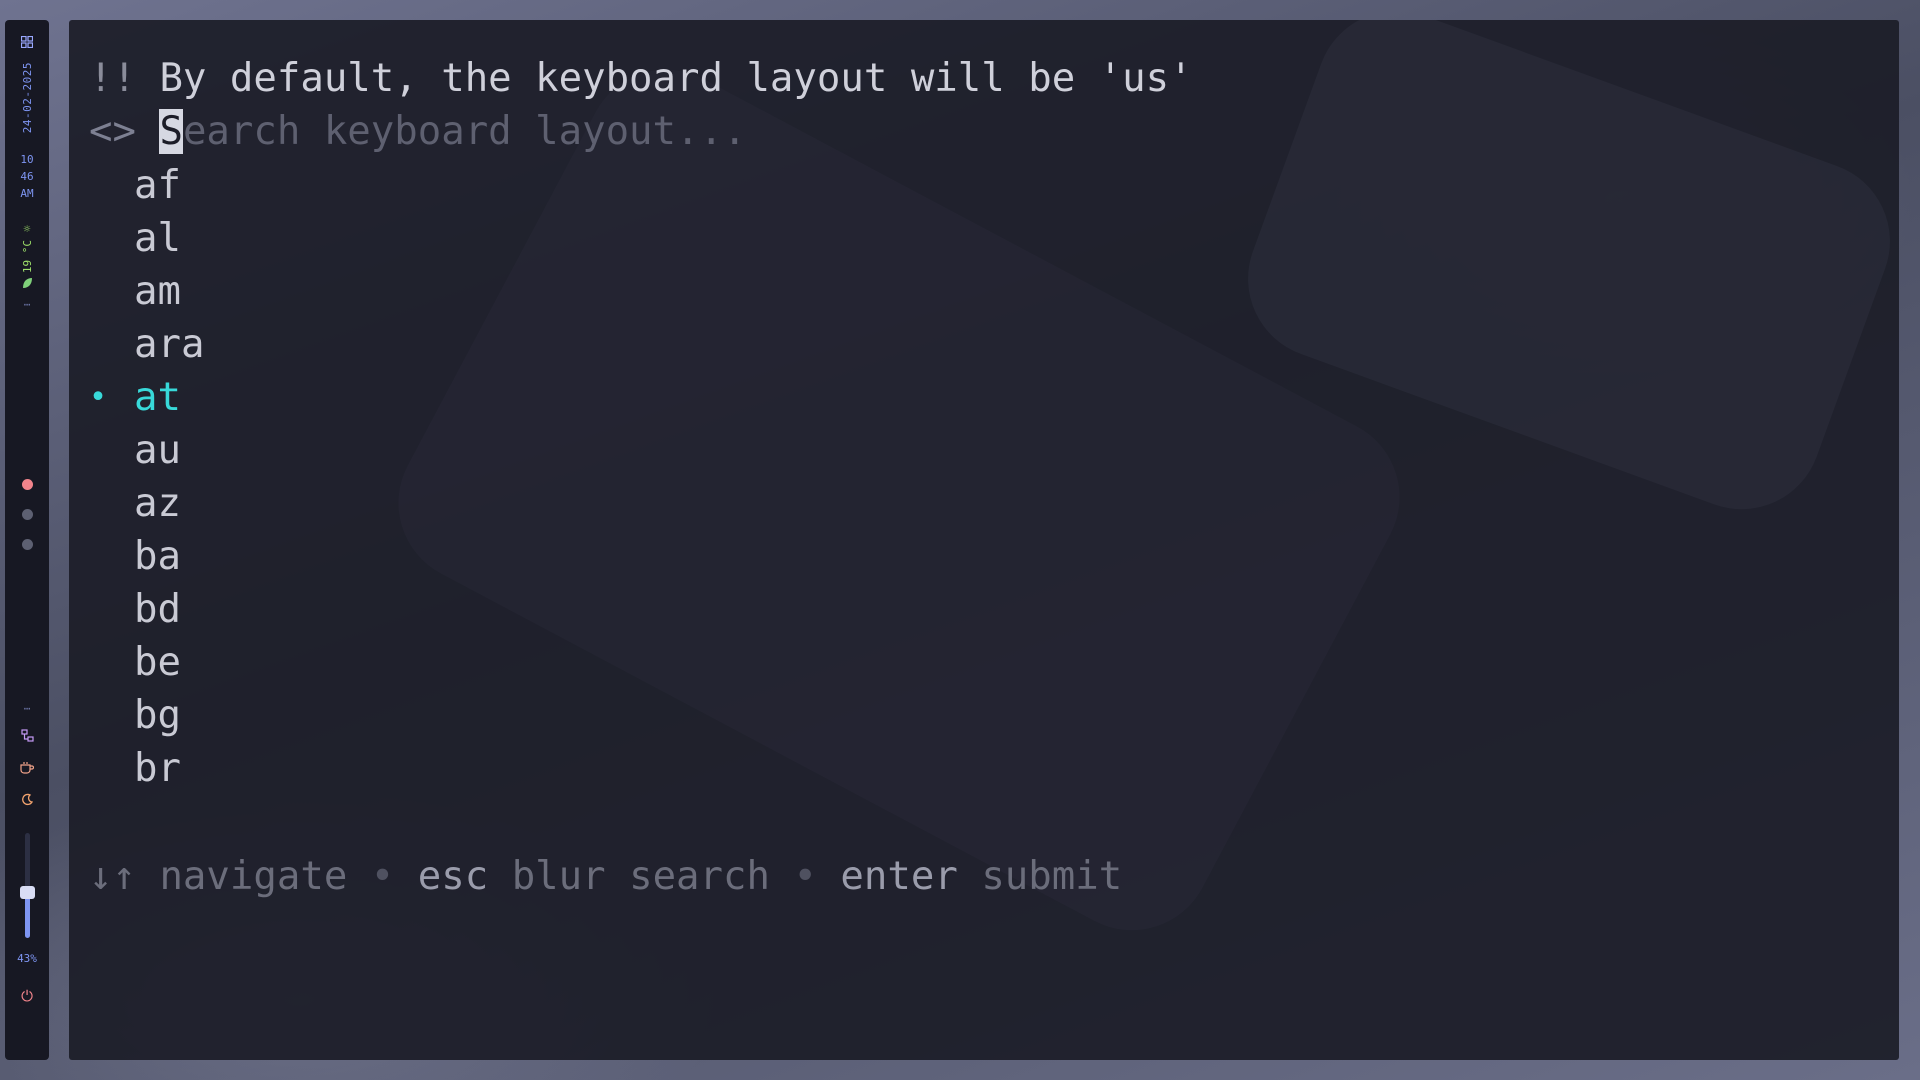  What do you see at coordinates (640, 876) in the screenshot?
I see `help-esc-action: blur search` at bounding box center [640, 876].